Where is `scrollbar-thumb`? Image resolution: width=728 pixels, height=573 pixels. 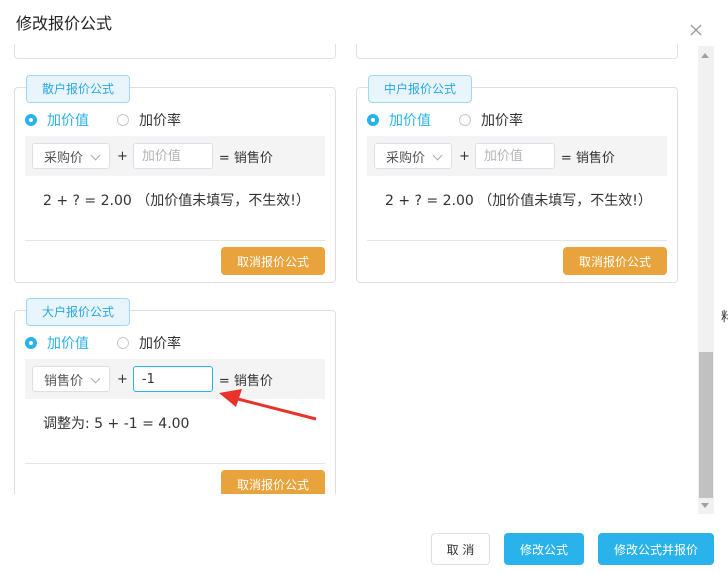 scrollbar-thumb is located at coordinates (706, 425).